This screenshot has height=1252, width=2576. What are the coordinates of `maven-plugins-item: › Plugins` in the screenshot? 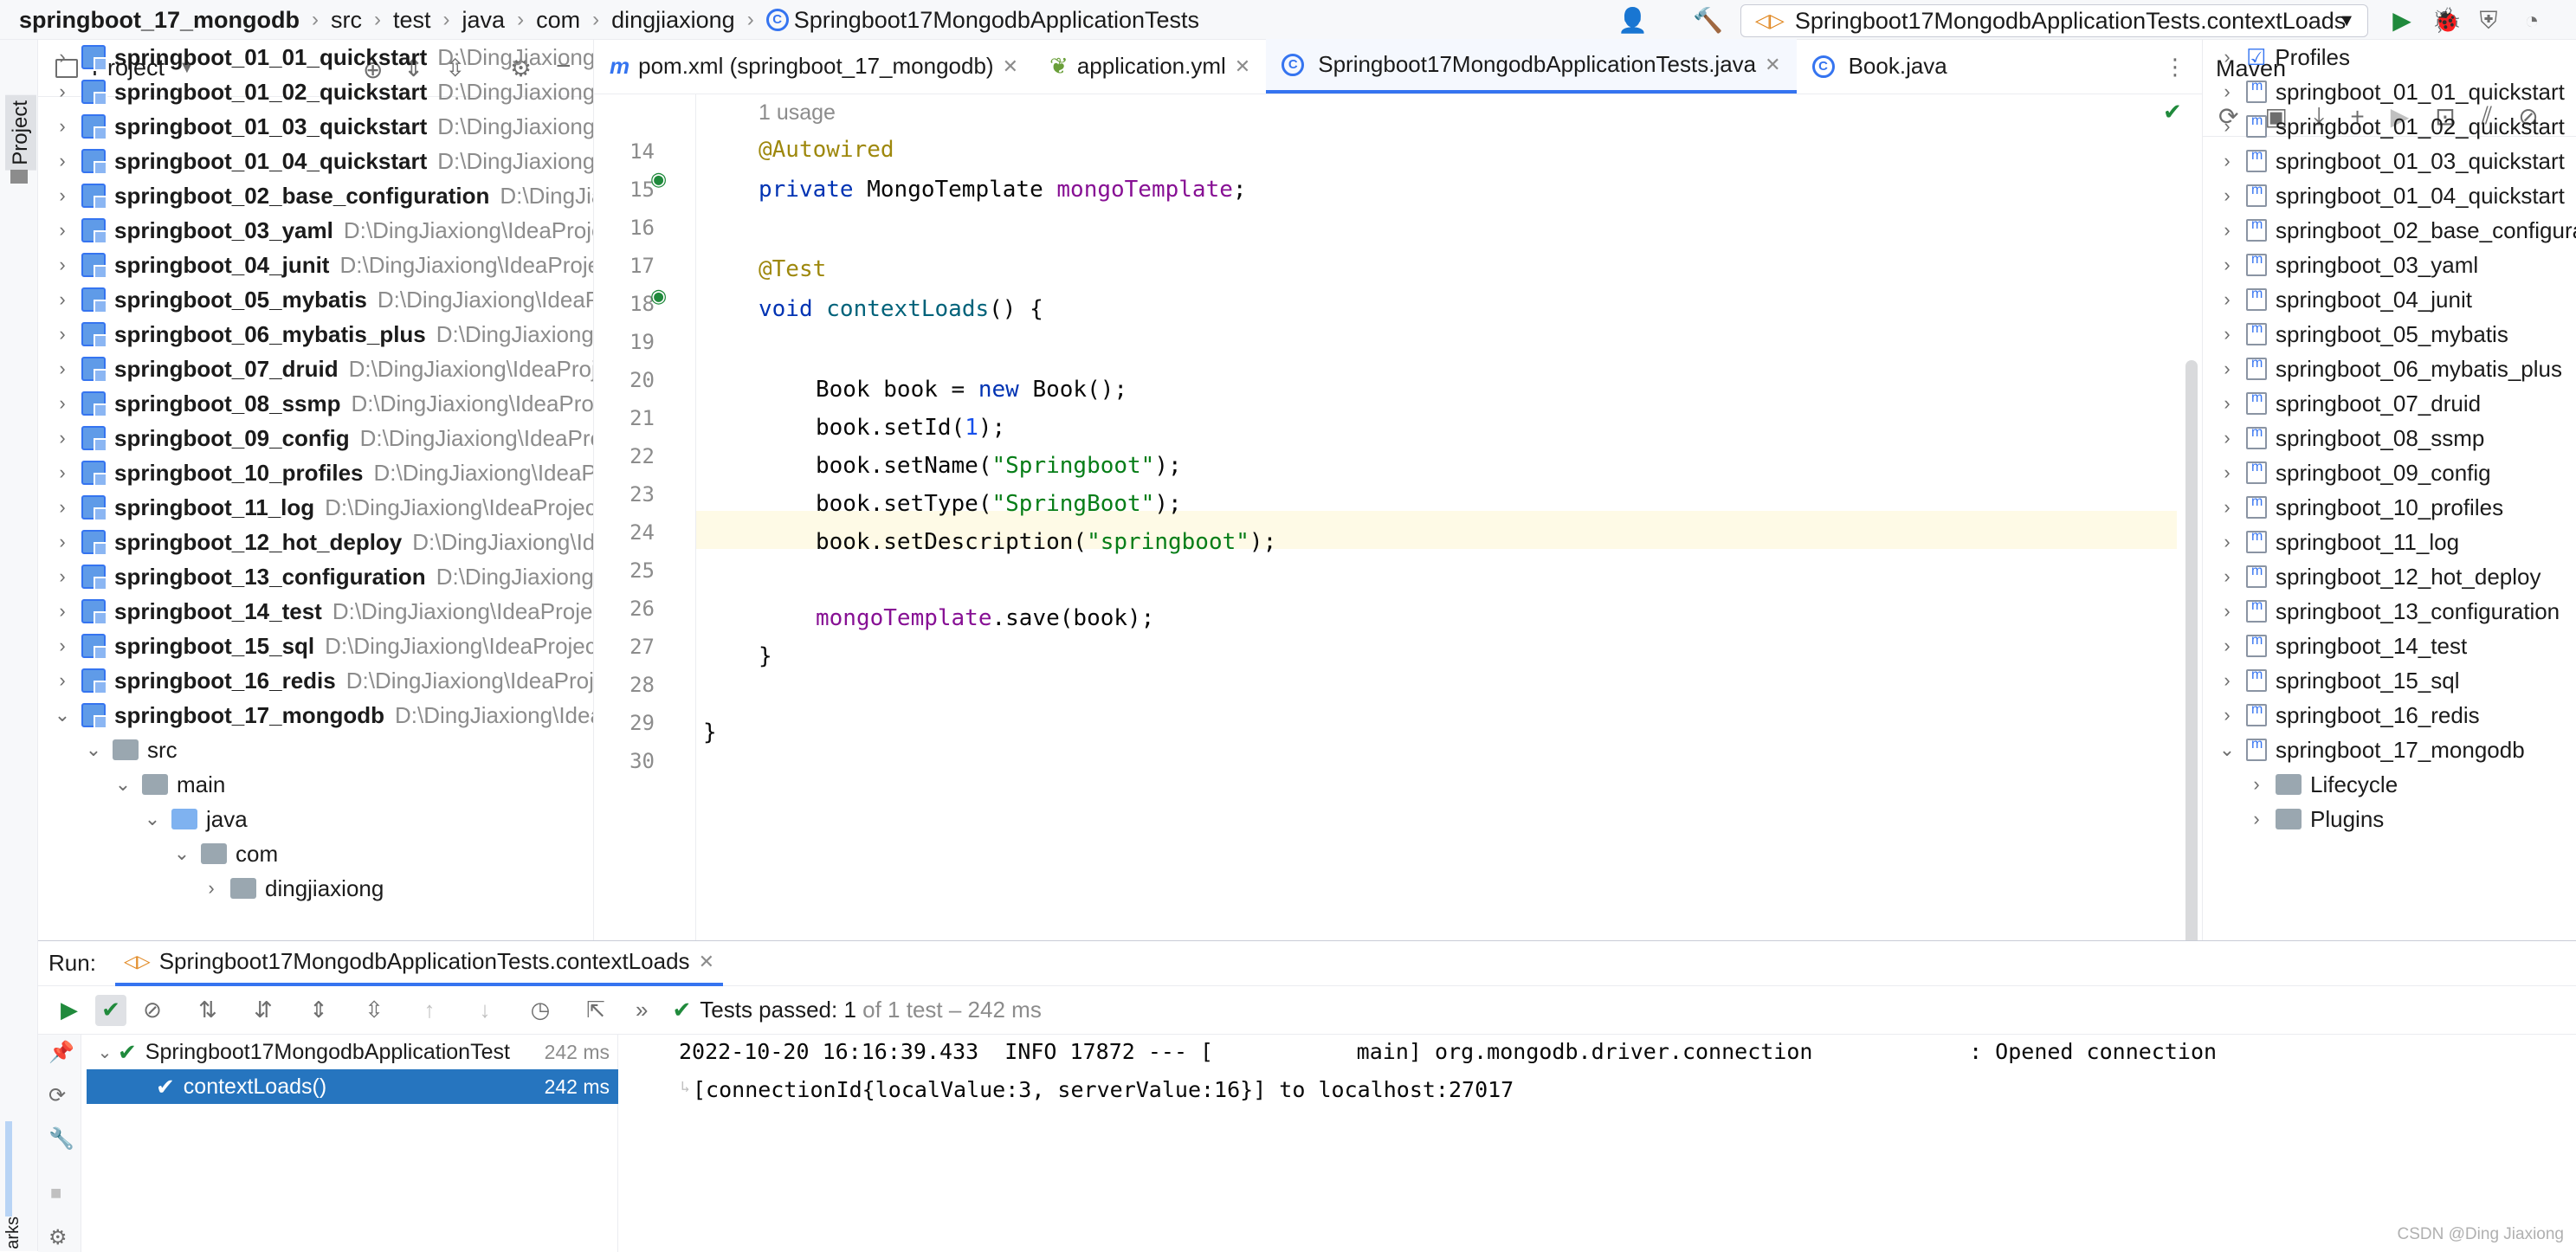 It's located at (2293, 819).